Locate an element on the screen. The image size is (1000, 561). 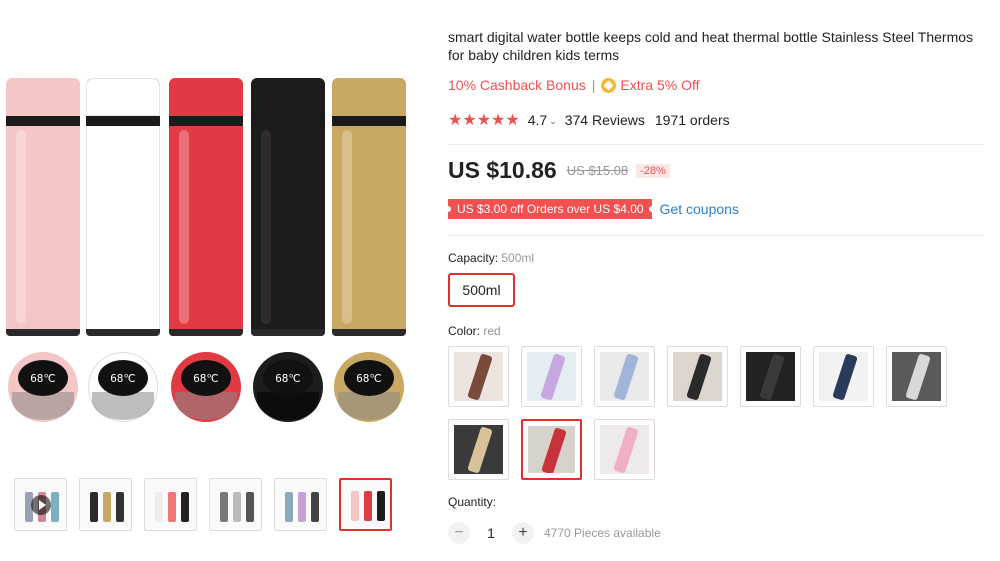
color-selected-value: red is located at coordinates (492, 331).